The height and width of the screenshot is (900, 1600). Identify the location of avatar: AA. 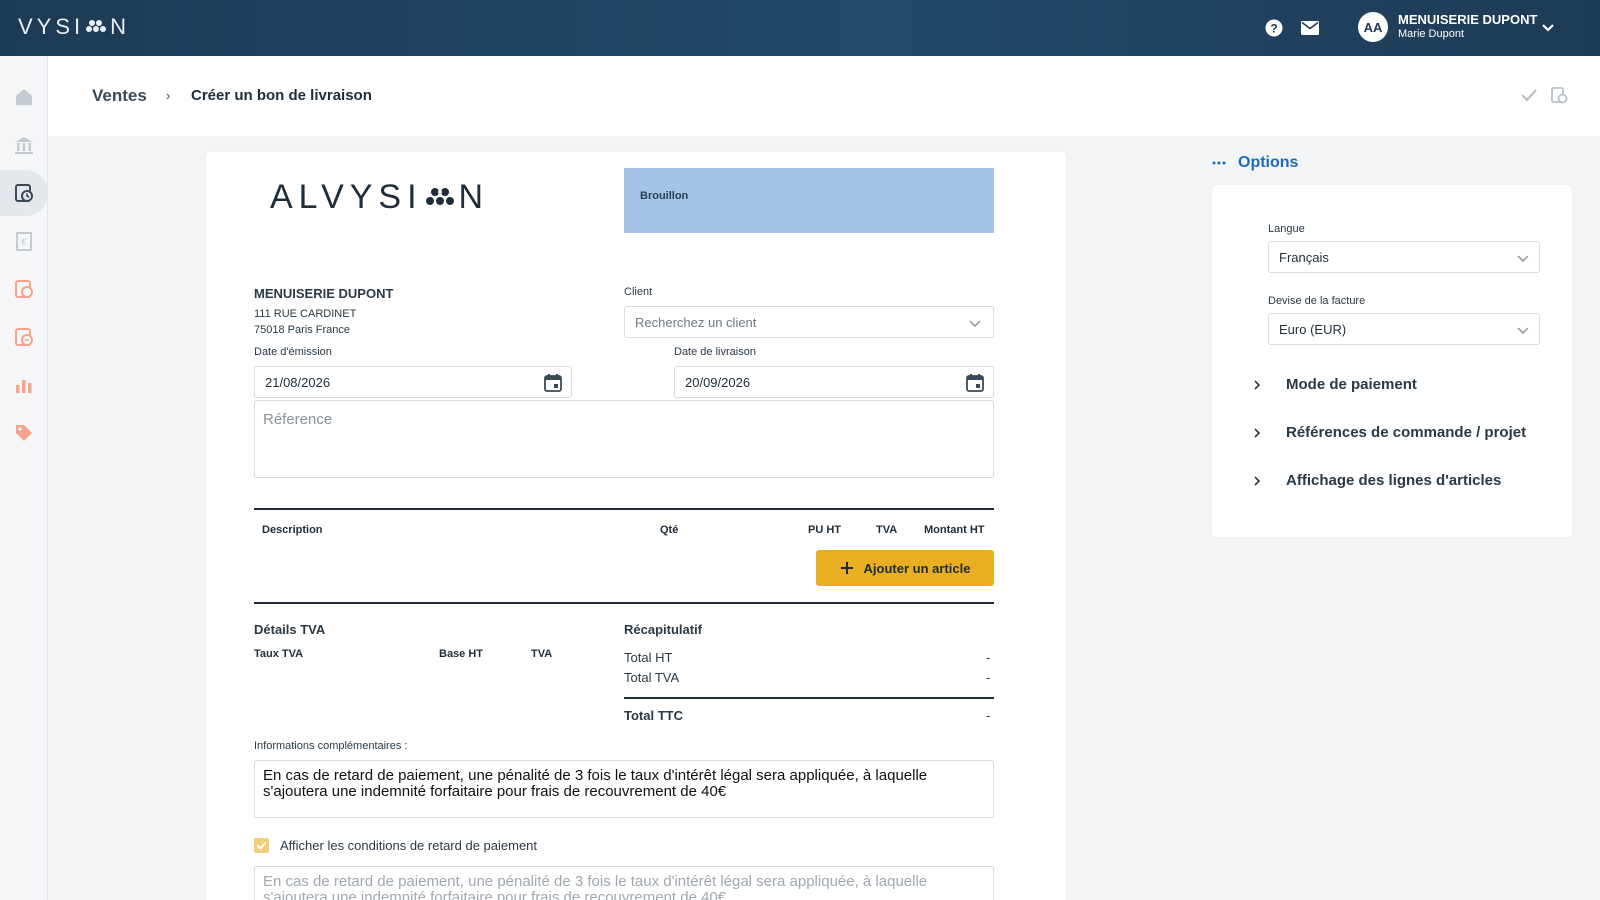
(1373, 27).